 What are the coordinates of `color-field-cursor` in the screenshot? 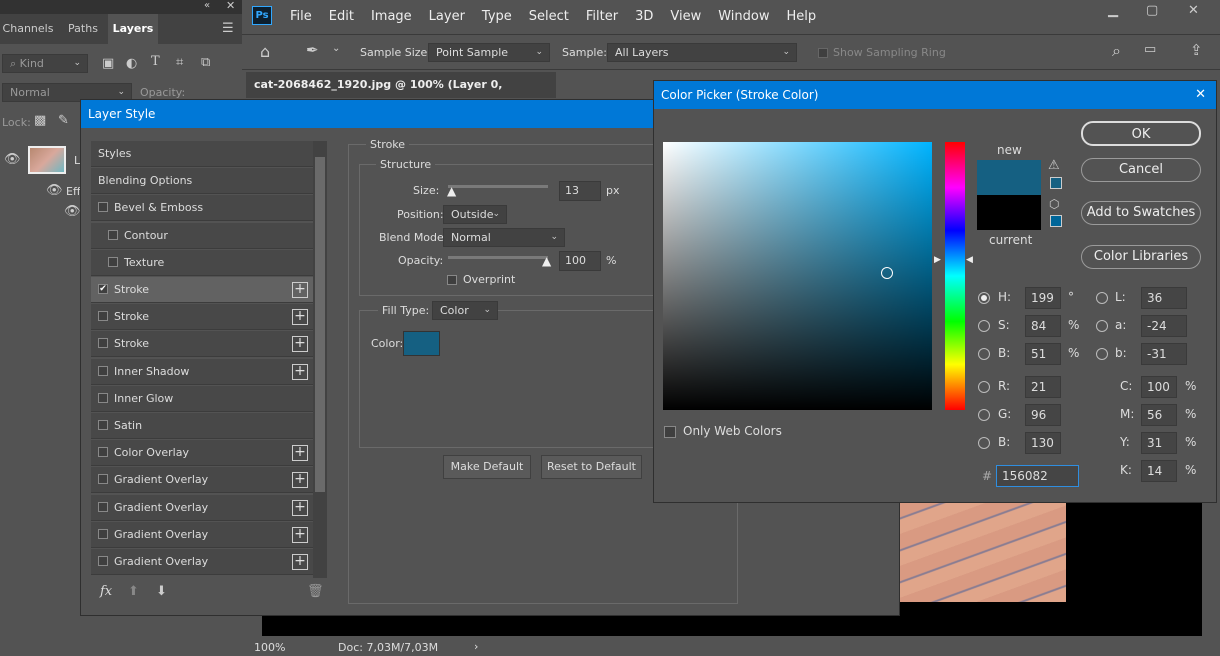 It's located at (887, 273).